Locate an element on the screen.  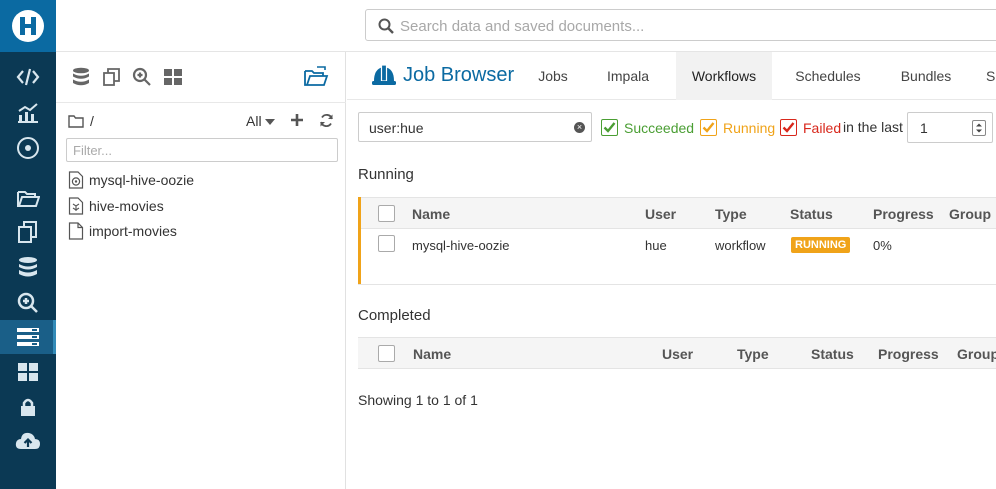
in-the-last-input is located at coordinates (940, 128).